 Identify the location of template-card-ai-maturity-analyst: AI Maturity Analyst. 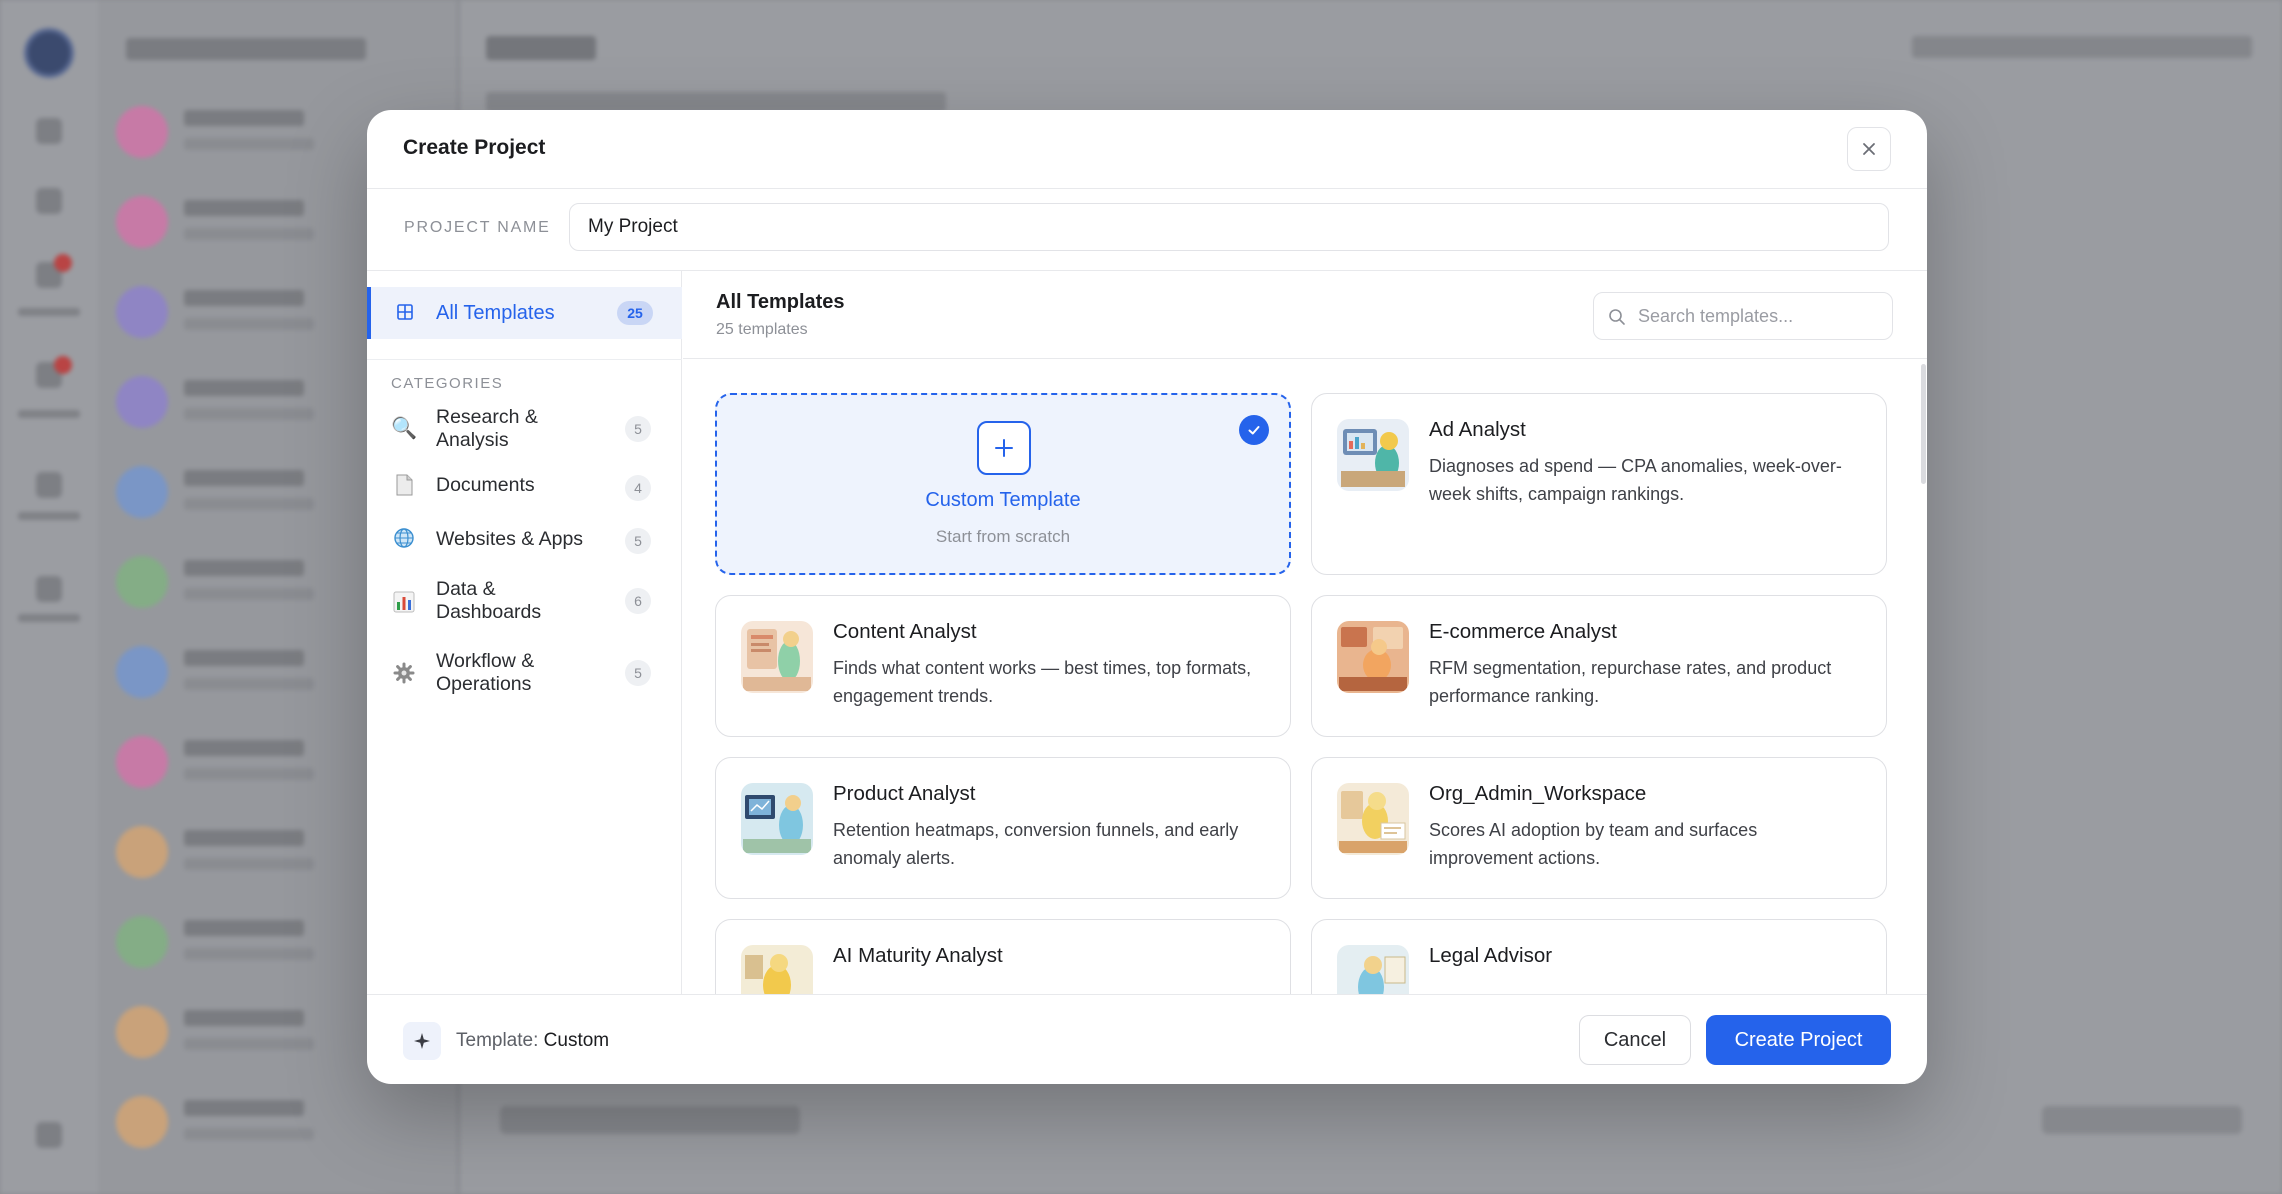
(1003, 956).